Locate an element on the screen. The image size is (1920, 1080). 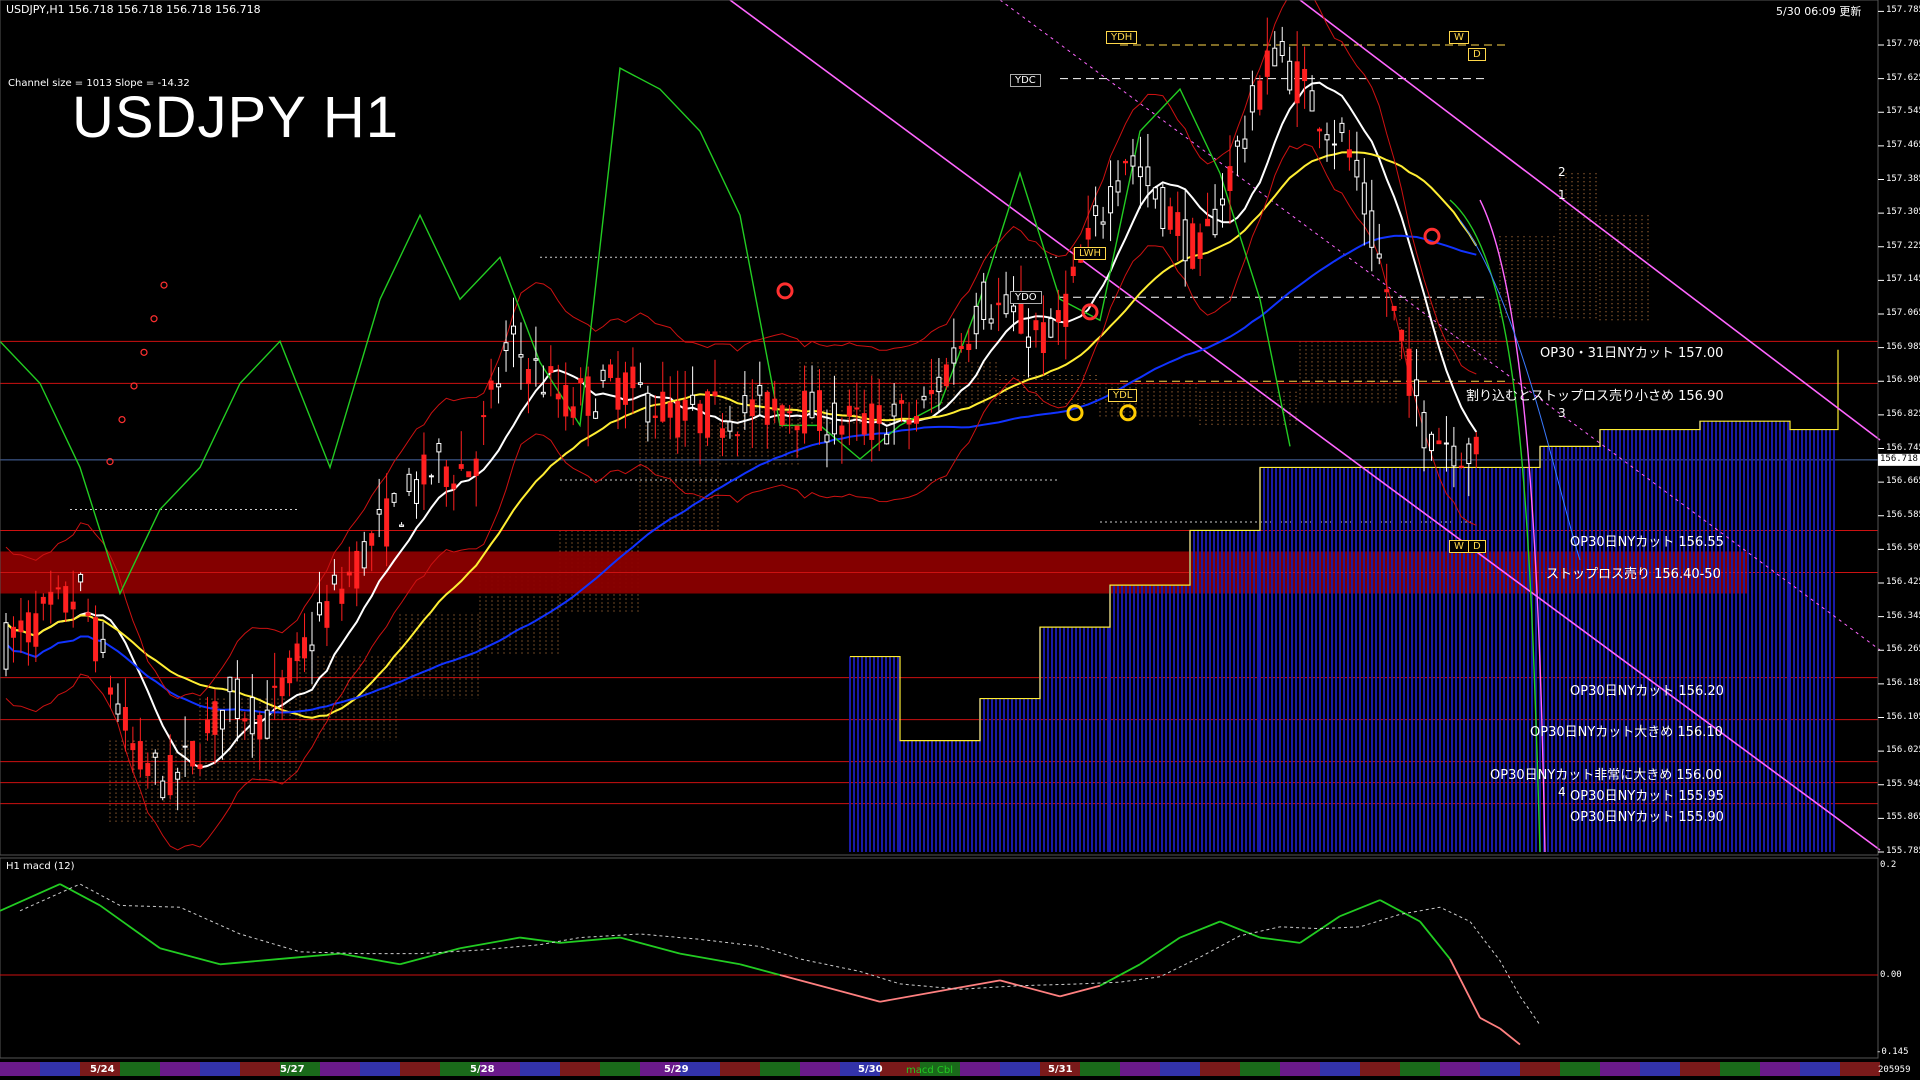
d-tag-low: D is located at coordinates (1477, 546).